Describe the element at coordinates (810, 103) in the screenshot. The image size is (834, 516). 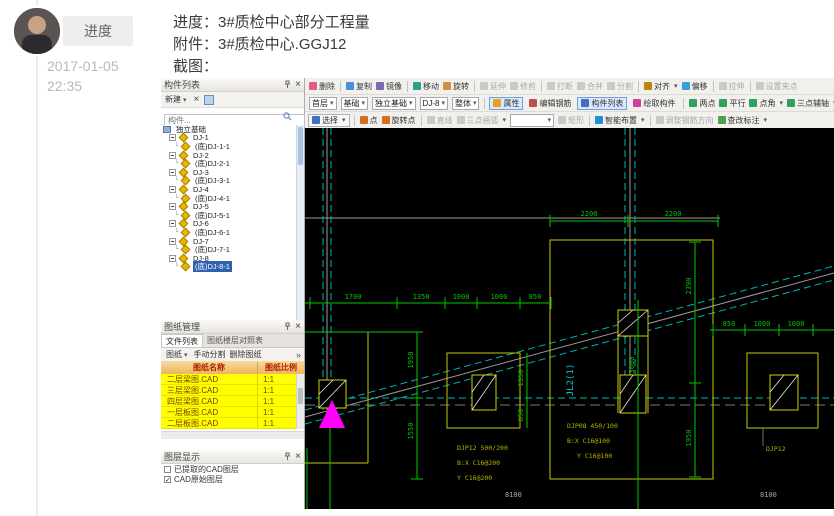
I see `three-point-aux-axis-tool: 三点辅轴▾` at that location.